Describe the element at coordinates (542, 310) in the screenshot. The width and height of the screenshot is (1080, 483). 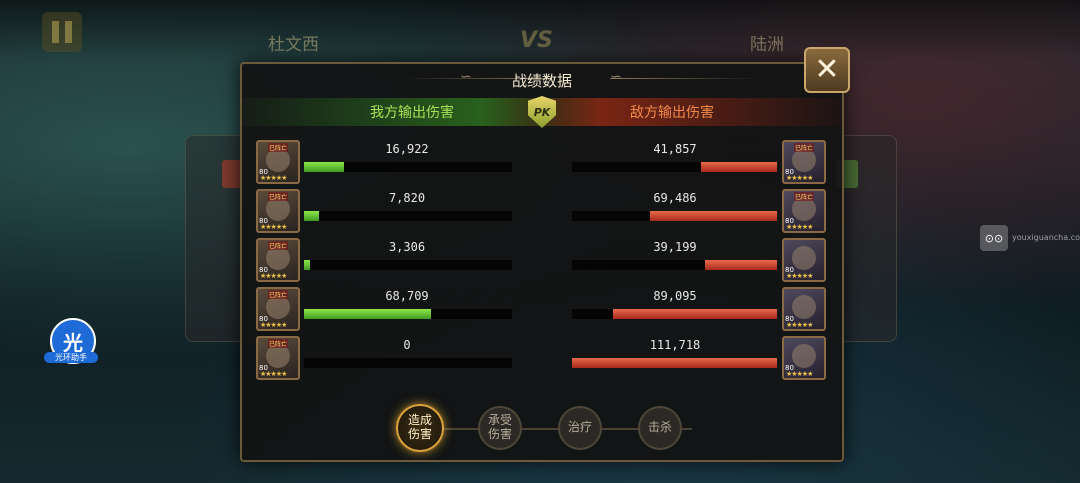
I see `damage-row: 已阵亡 80 ★★★★★ 68,709 89,095 80 ★★★★★` at that location.